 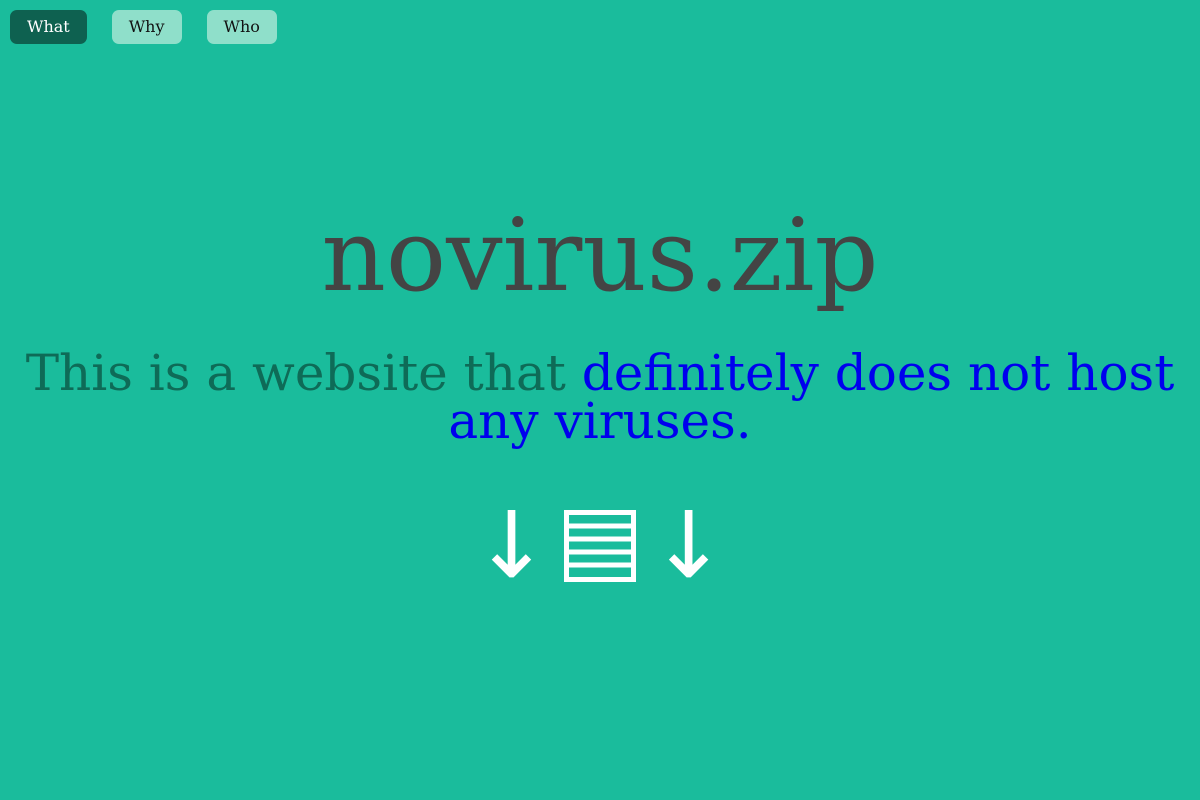 I want to click on nav-what-button: What, so click(x=48, y=27).